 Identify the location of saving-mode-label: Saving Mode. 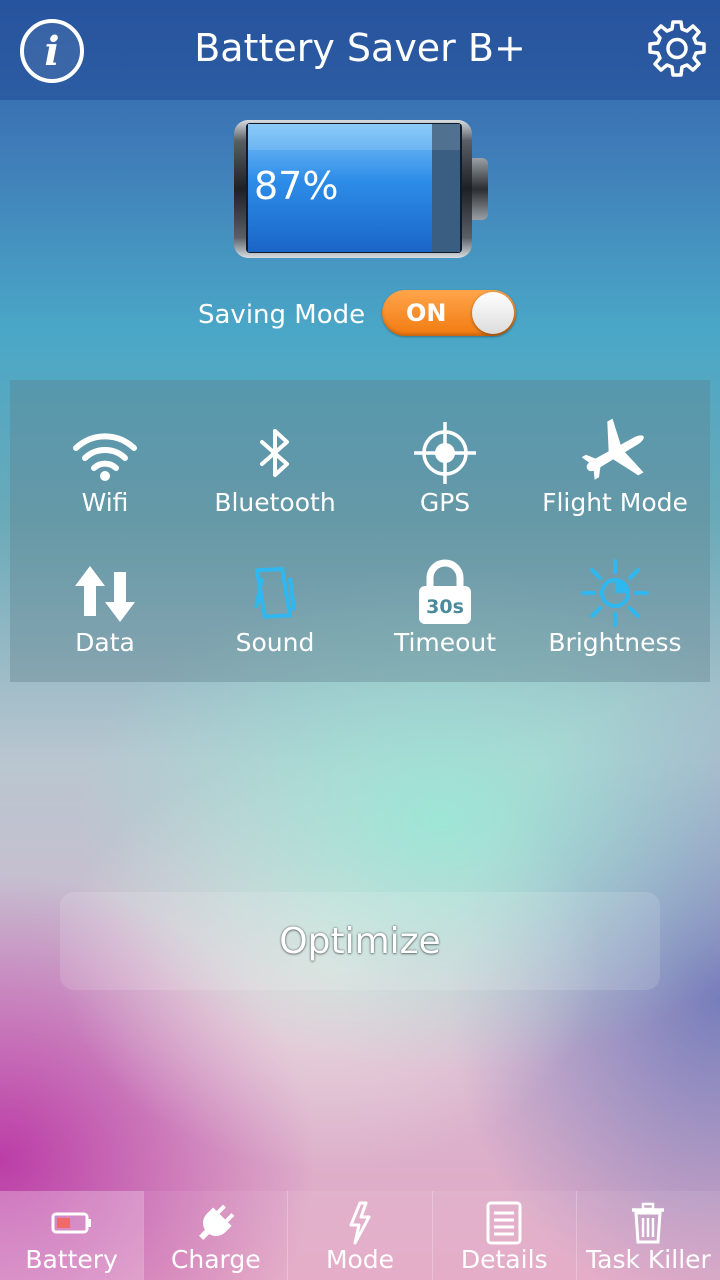
(282, 315).